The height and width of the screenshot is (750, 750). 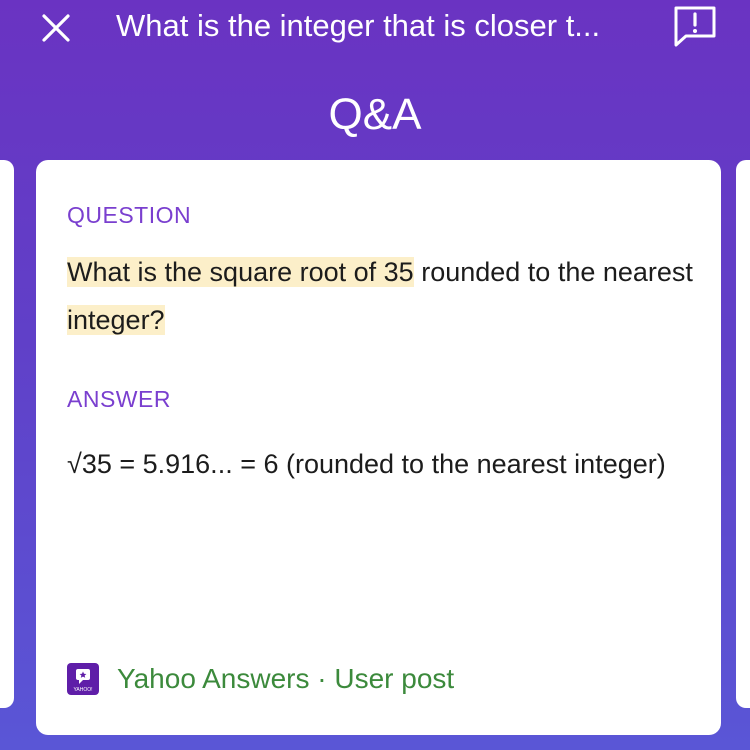 I want to click on source-text: Yahoo Answers · User post, so click(x=285, y=679).